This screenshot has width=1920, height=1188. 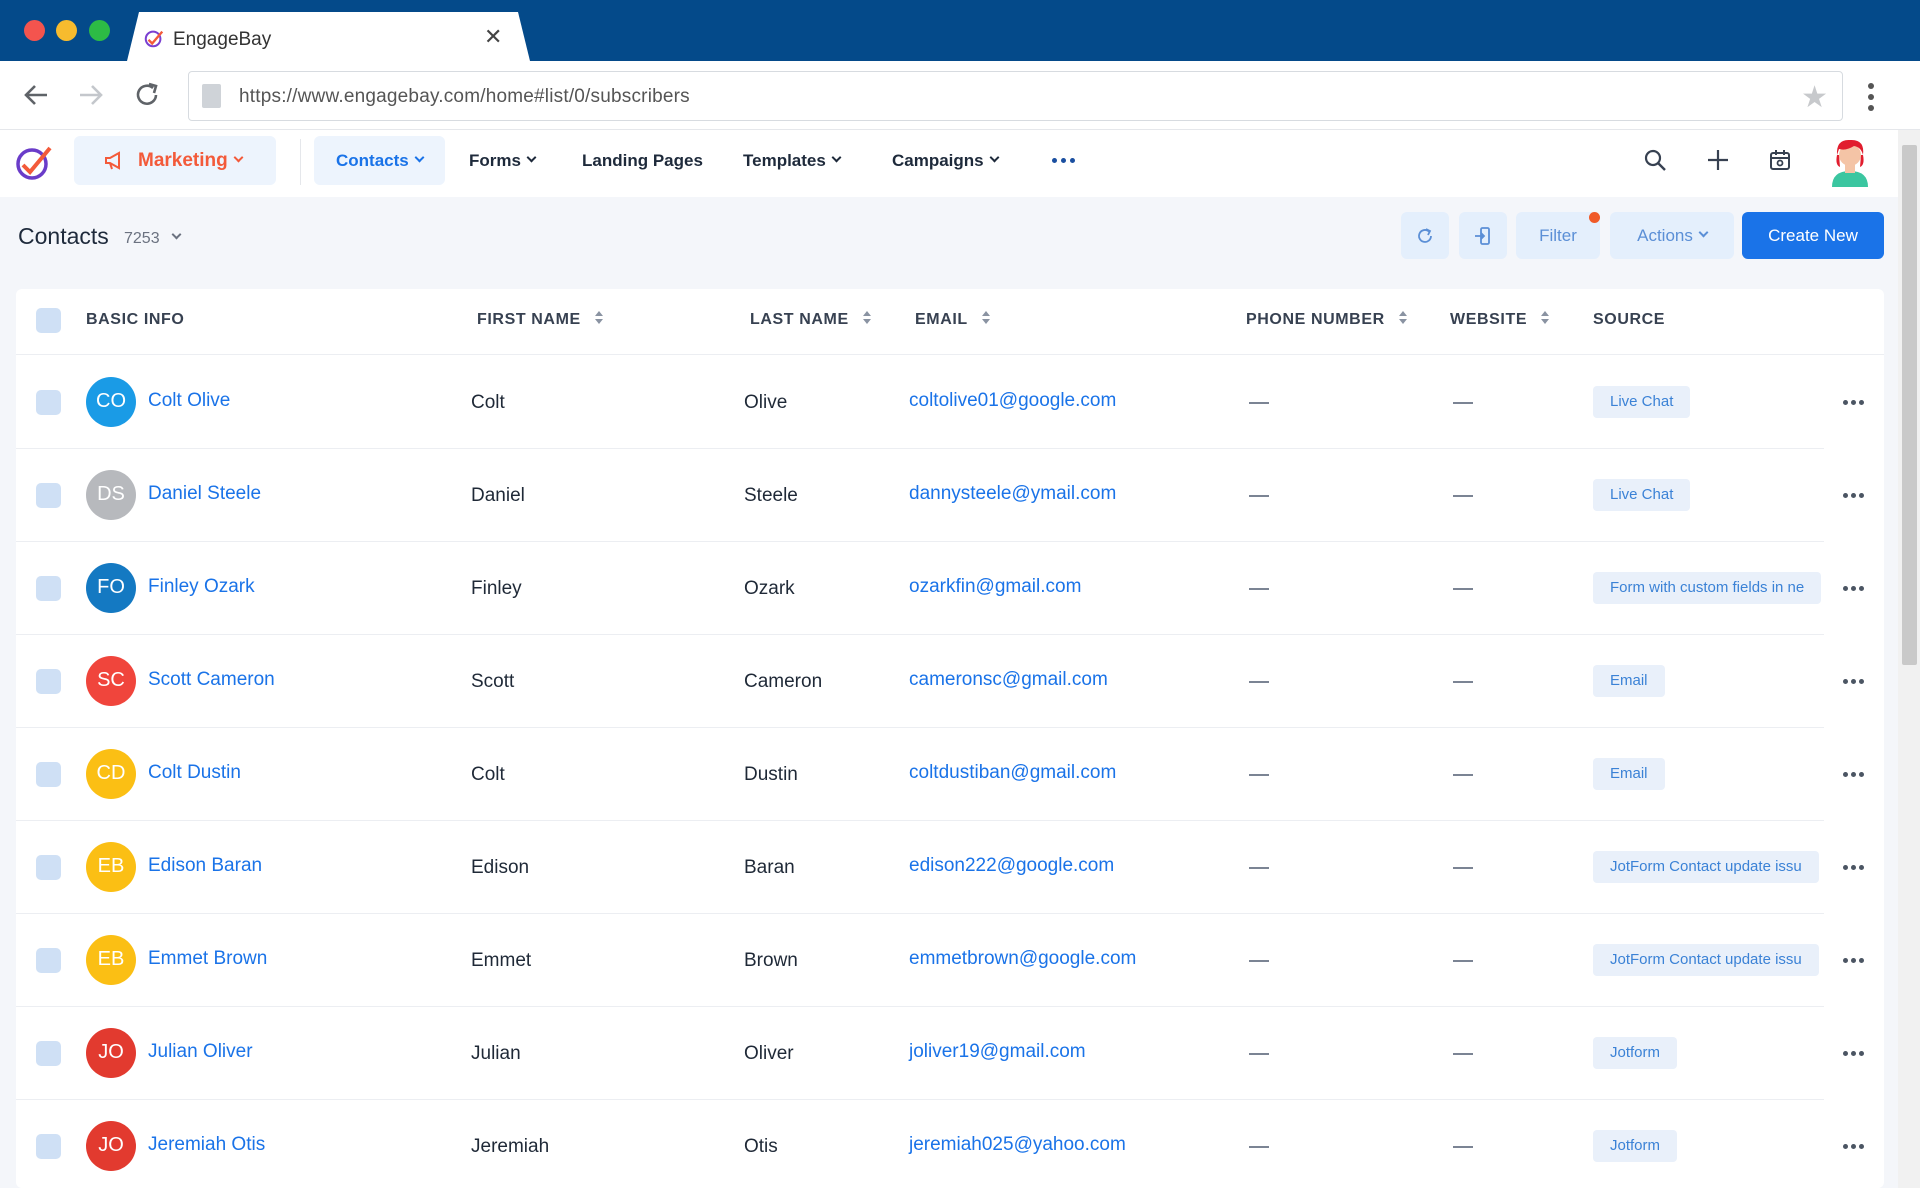 What do you see at coordinates (111, 773) in the screenshot?
I see `contact-avatar: CD` at bounding box center [111, 773].